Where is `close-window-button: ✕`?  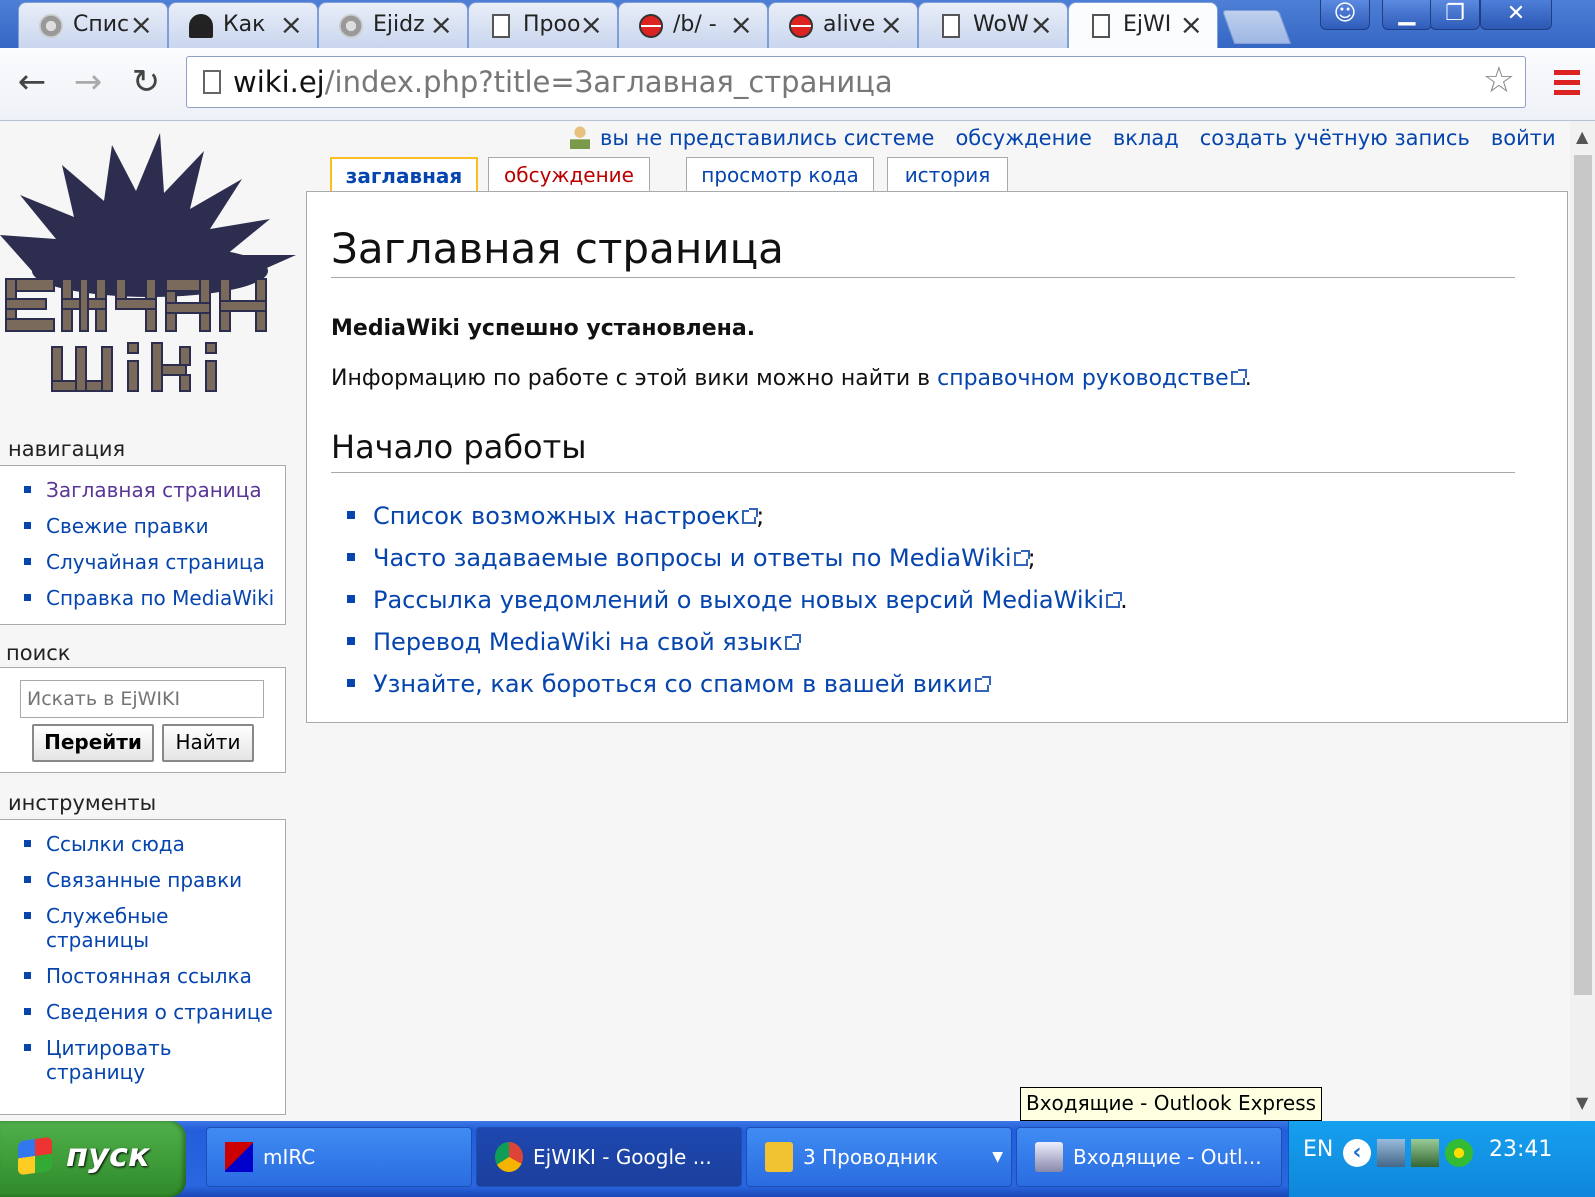 close-window-button: ✕ is located at coordinates (1516, 15).